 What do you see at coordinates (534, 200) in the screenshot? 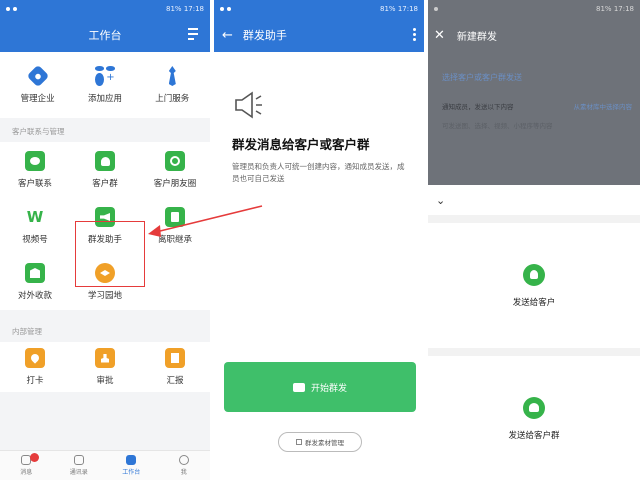
I see `collapse-chevron-icon: ⌄` at bounding box center [534, 200].